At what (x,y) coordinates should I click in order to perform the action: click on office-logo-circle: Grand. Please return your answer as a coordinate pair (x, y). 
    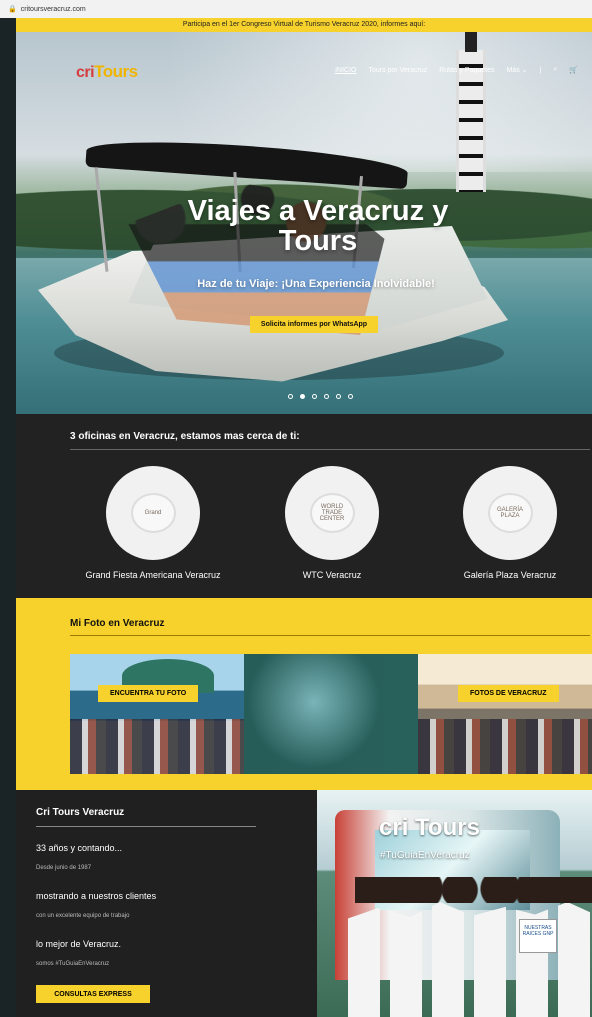
    Looking at the image, I should click on (153, 513).